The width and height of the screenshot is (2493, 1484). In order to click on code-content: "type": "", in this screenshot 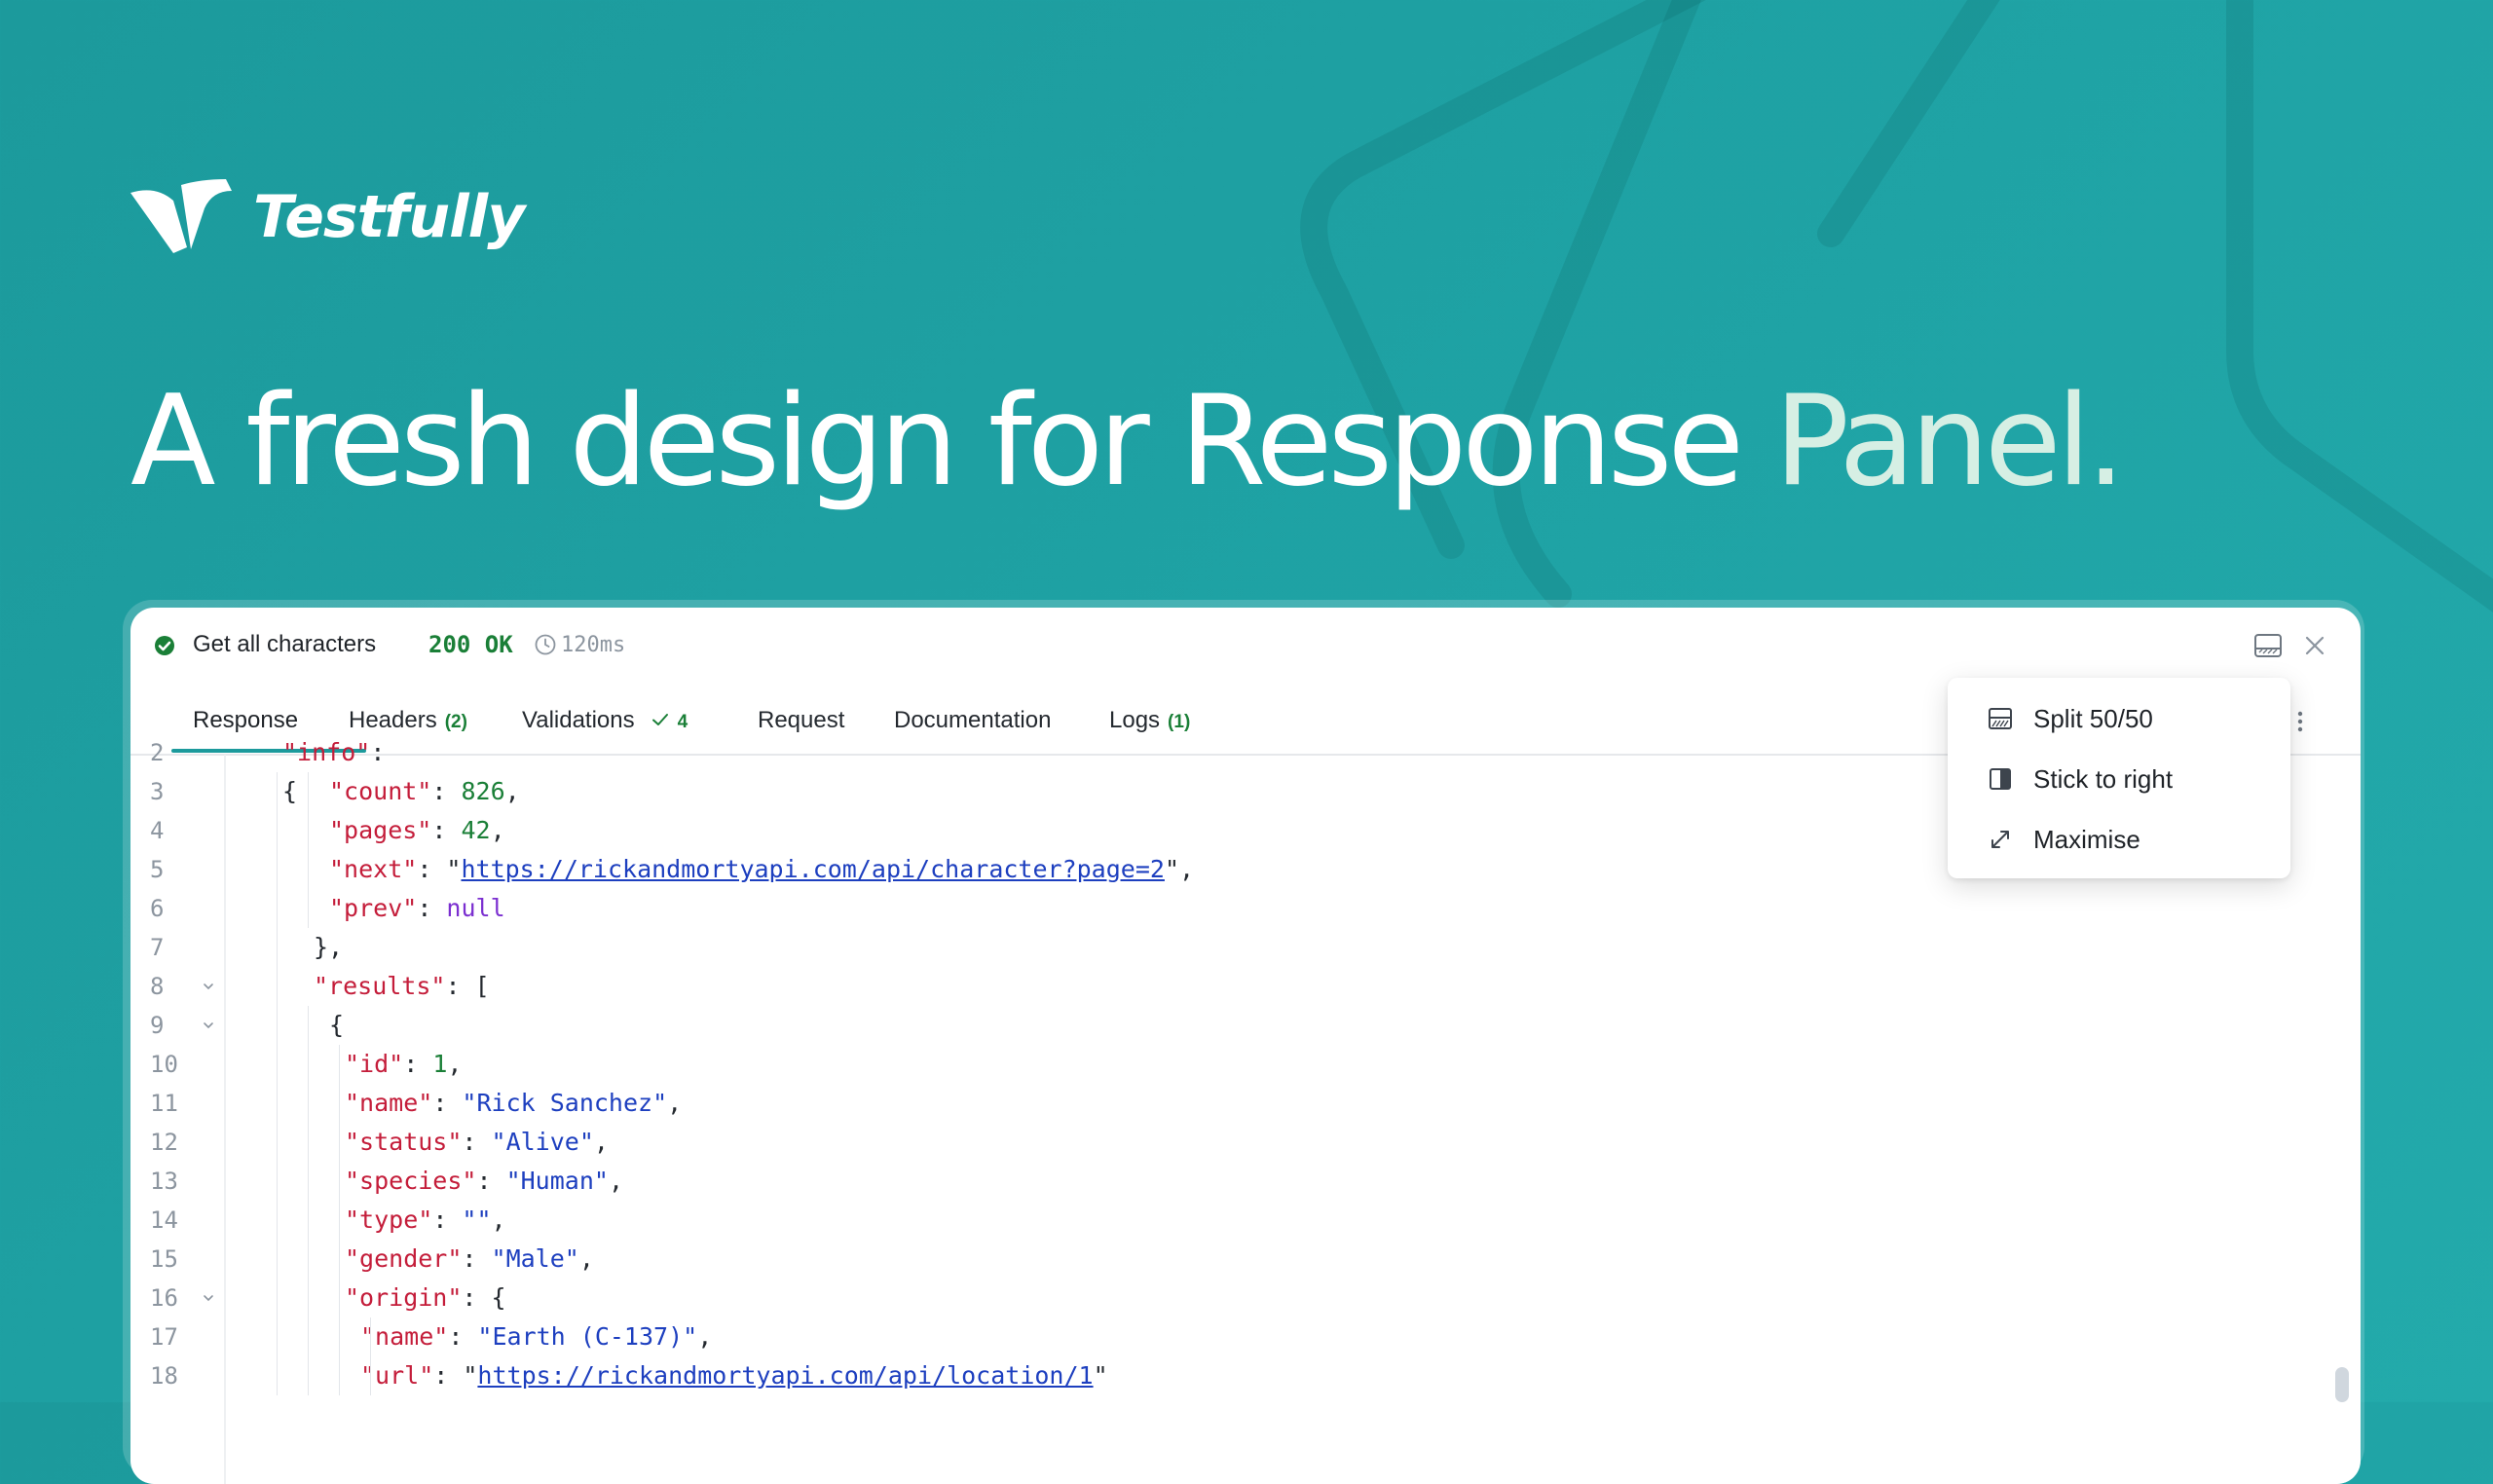, I will do `click(426, 1220)`.